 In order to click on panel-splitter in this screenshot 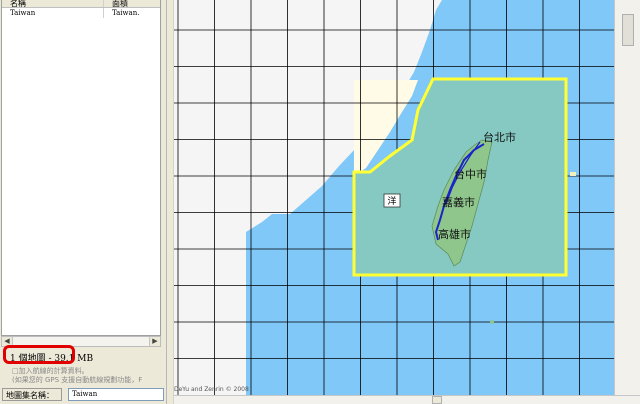, I will do `click(170, 202)`.